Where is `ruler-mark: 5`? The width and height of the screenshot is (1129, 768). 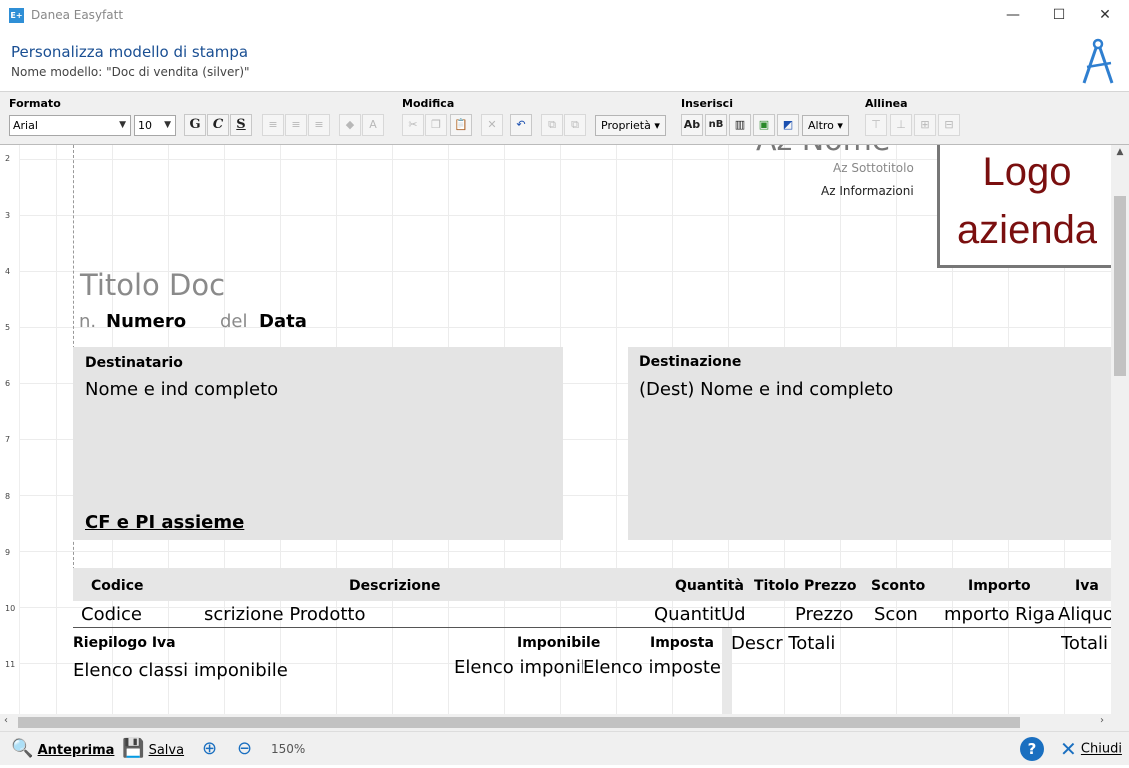
ruler-mark: 5 is located at coordinates (8, 327).